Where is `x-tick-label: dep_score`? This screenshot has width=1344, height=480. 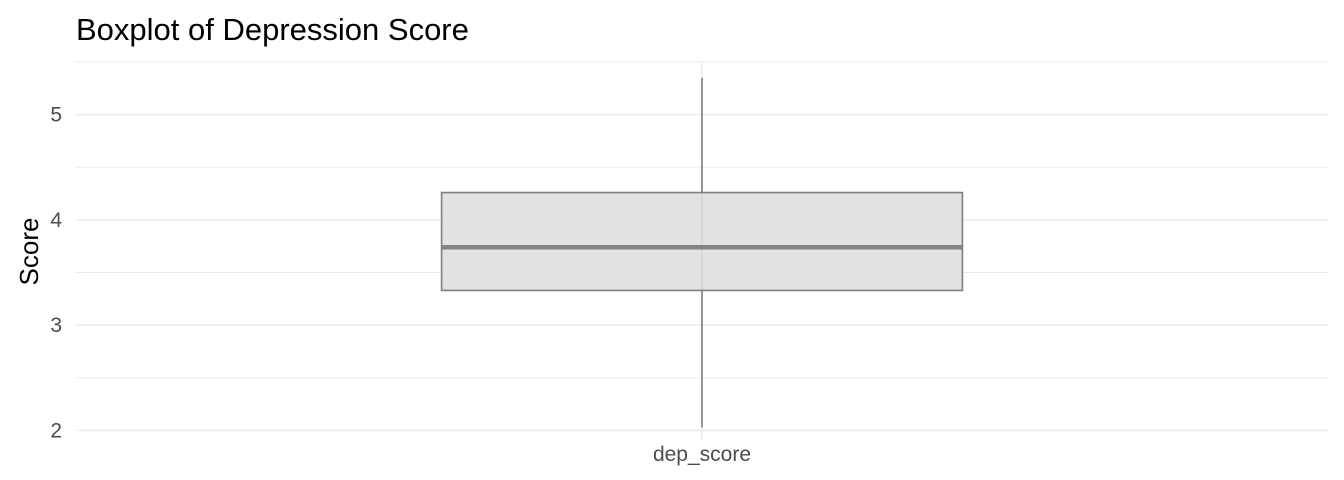 x-tick-label: dep_score is located at coordinates (702, 454).